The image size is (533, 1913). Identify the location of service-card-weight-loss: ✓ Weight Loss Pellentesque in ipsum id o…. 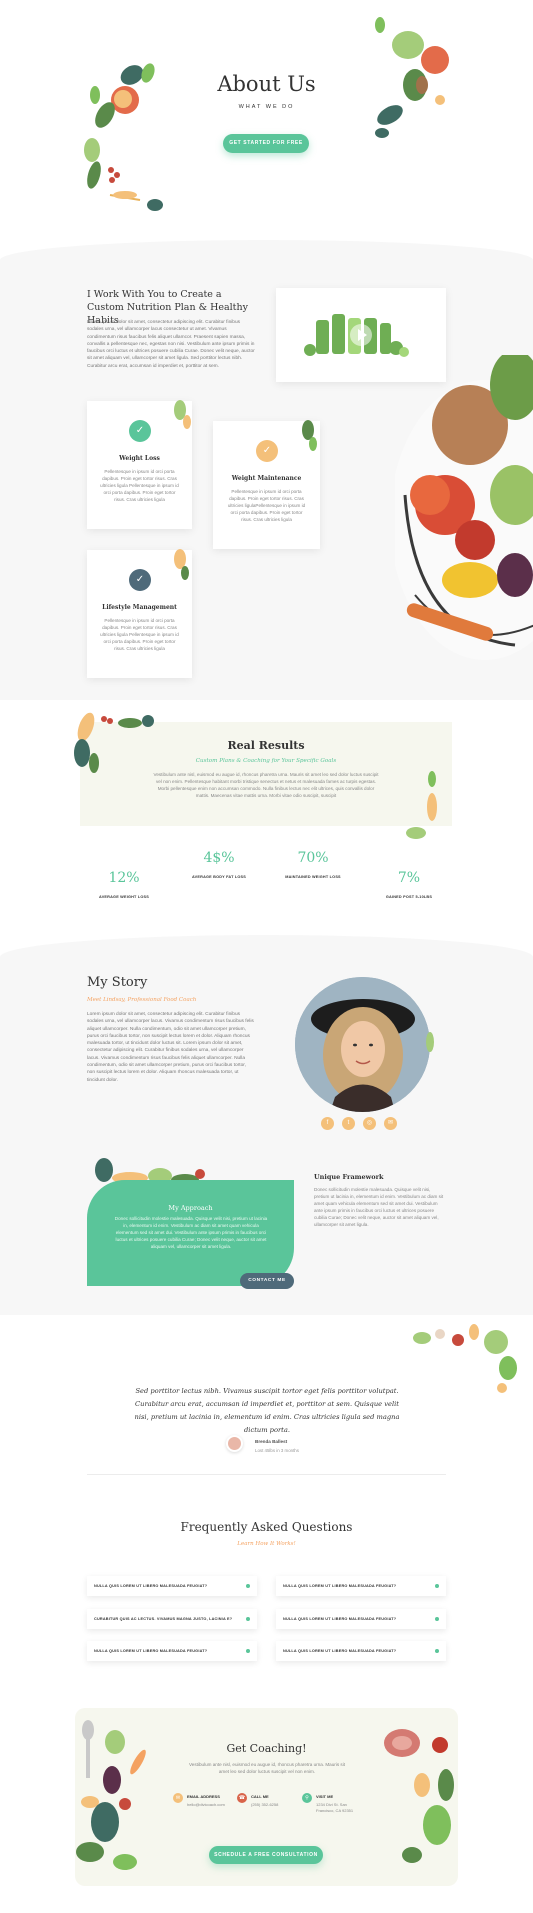
(139, 464).